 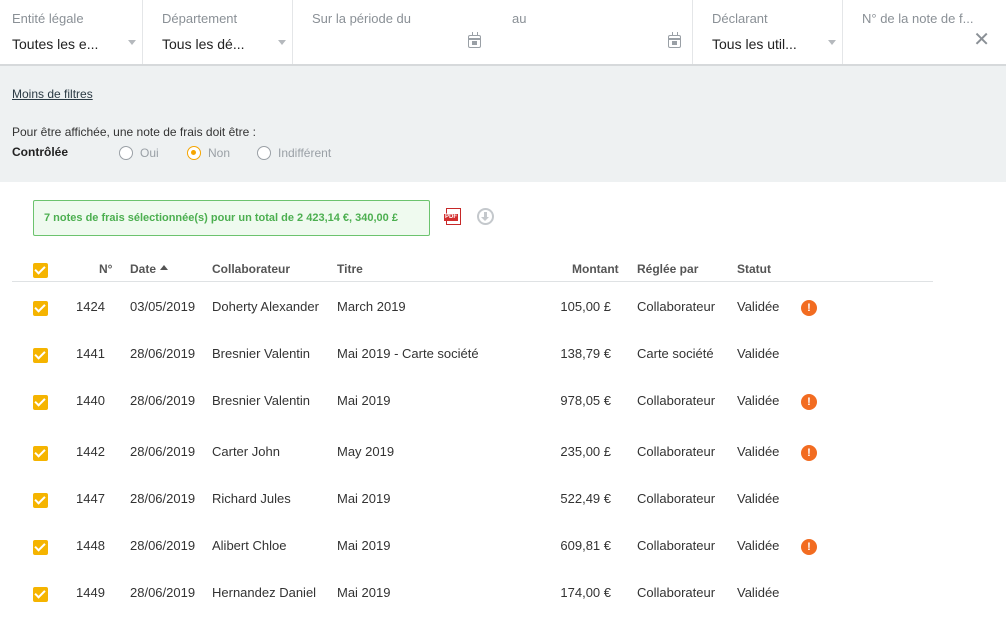 I want to click on cell-collaborator: Richard Jules, so click(x=251, y=498).